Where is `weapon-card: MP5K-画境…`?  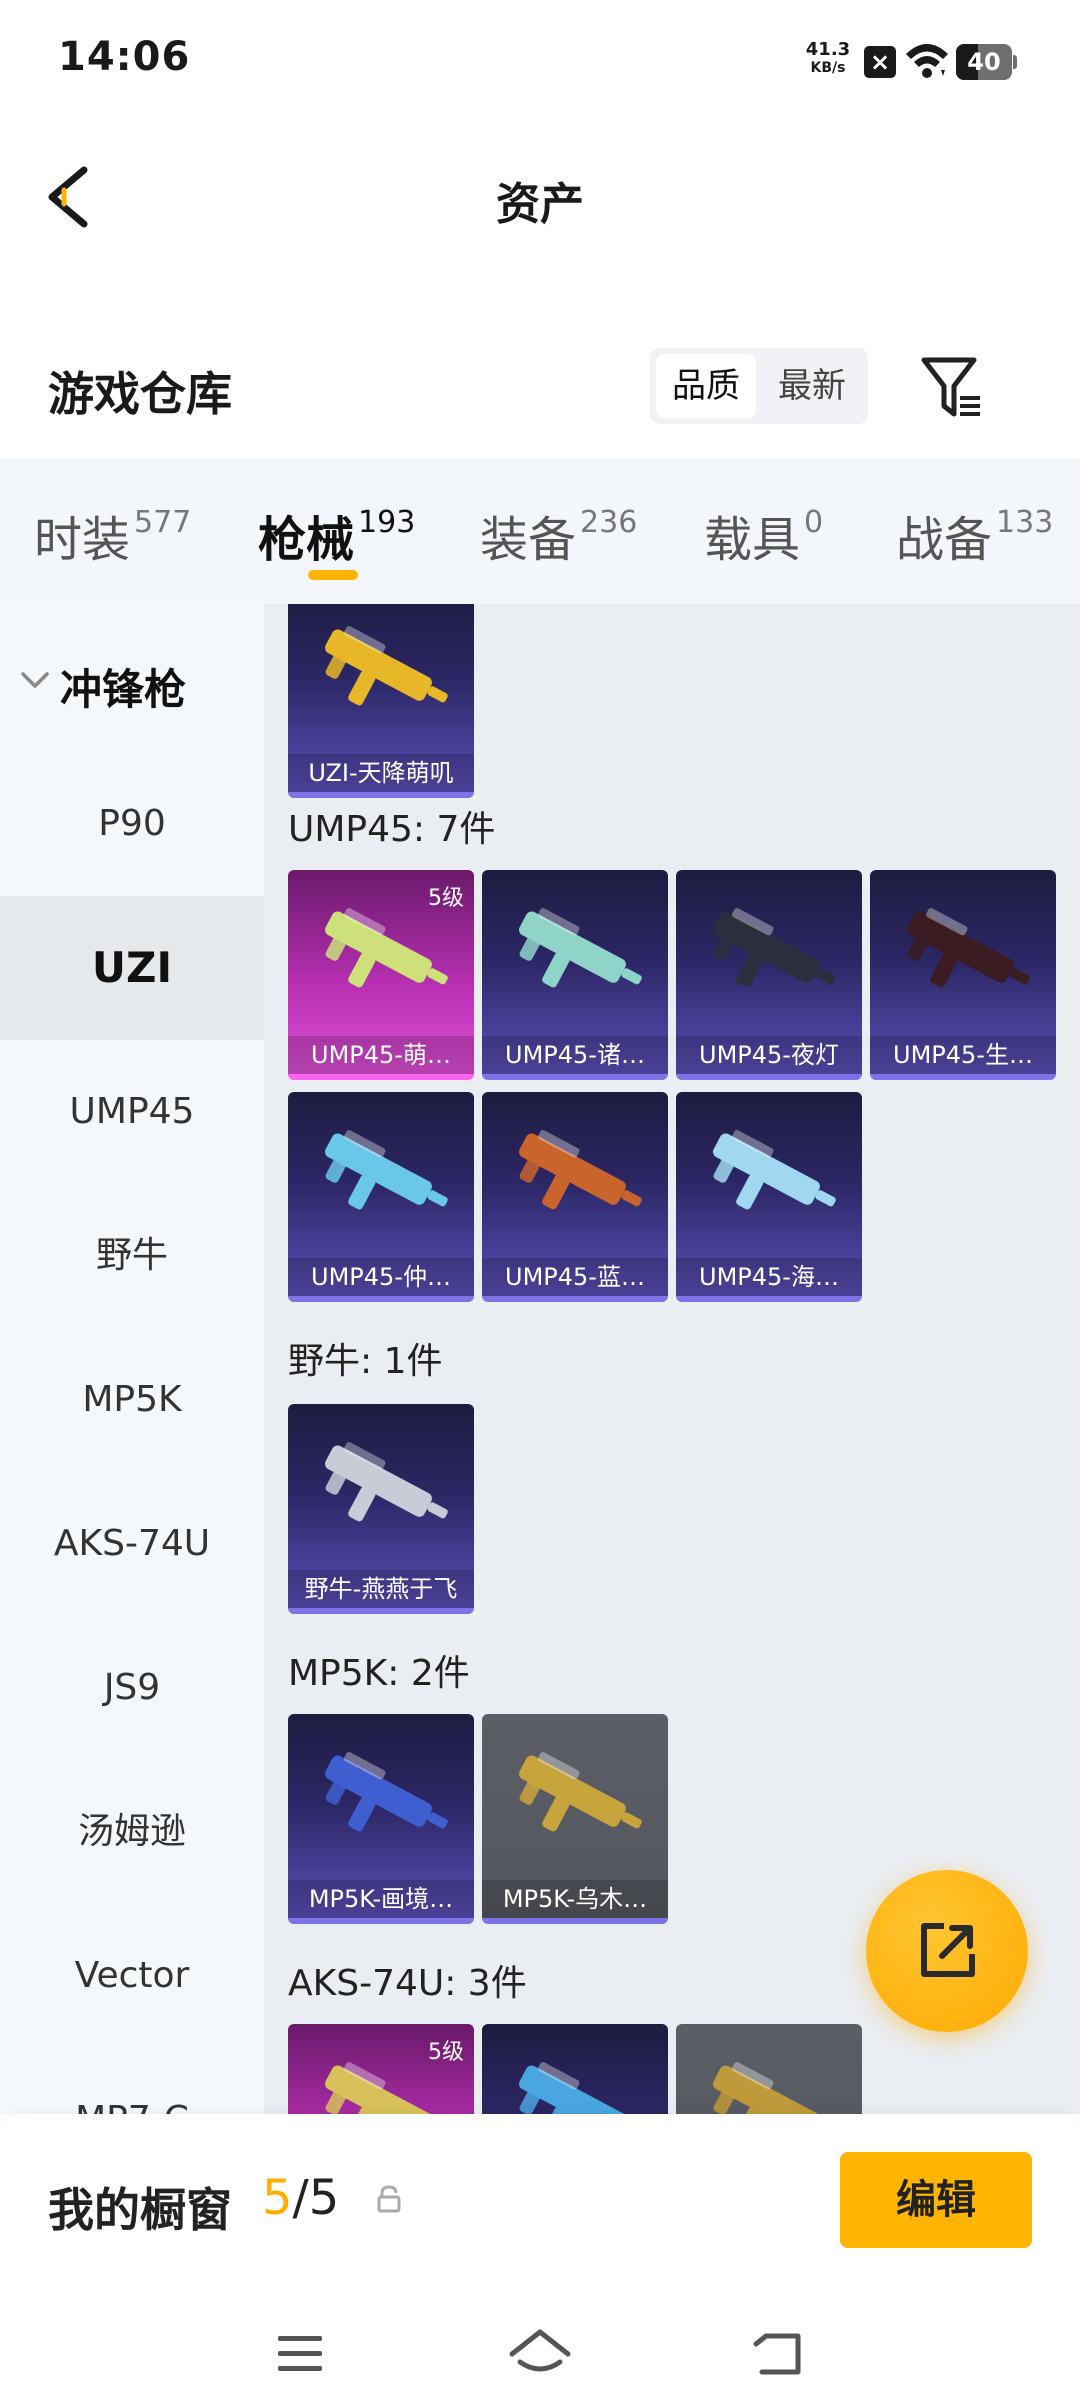
weapon-card: MP5K-画境… is located at coordinates (381, 1819).